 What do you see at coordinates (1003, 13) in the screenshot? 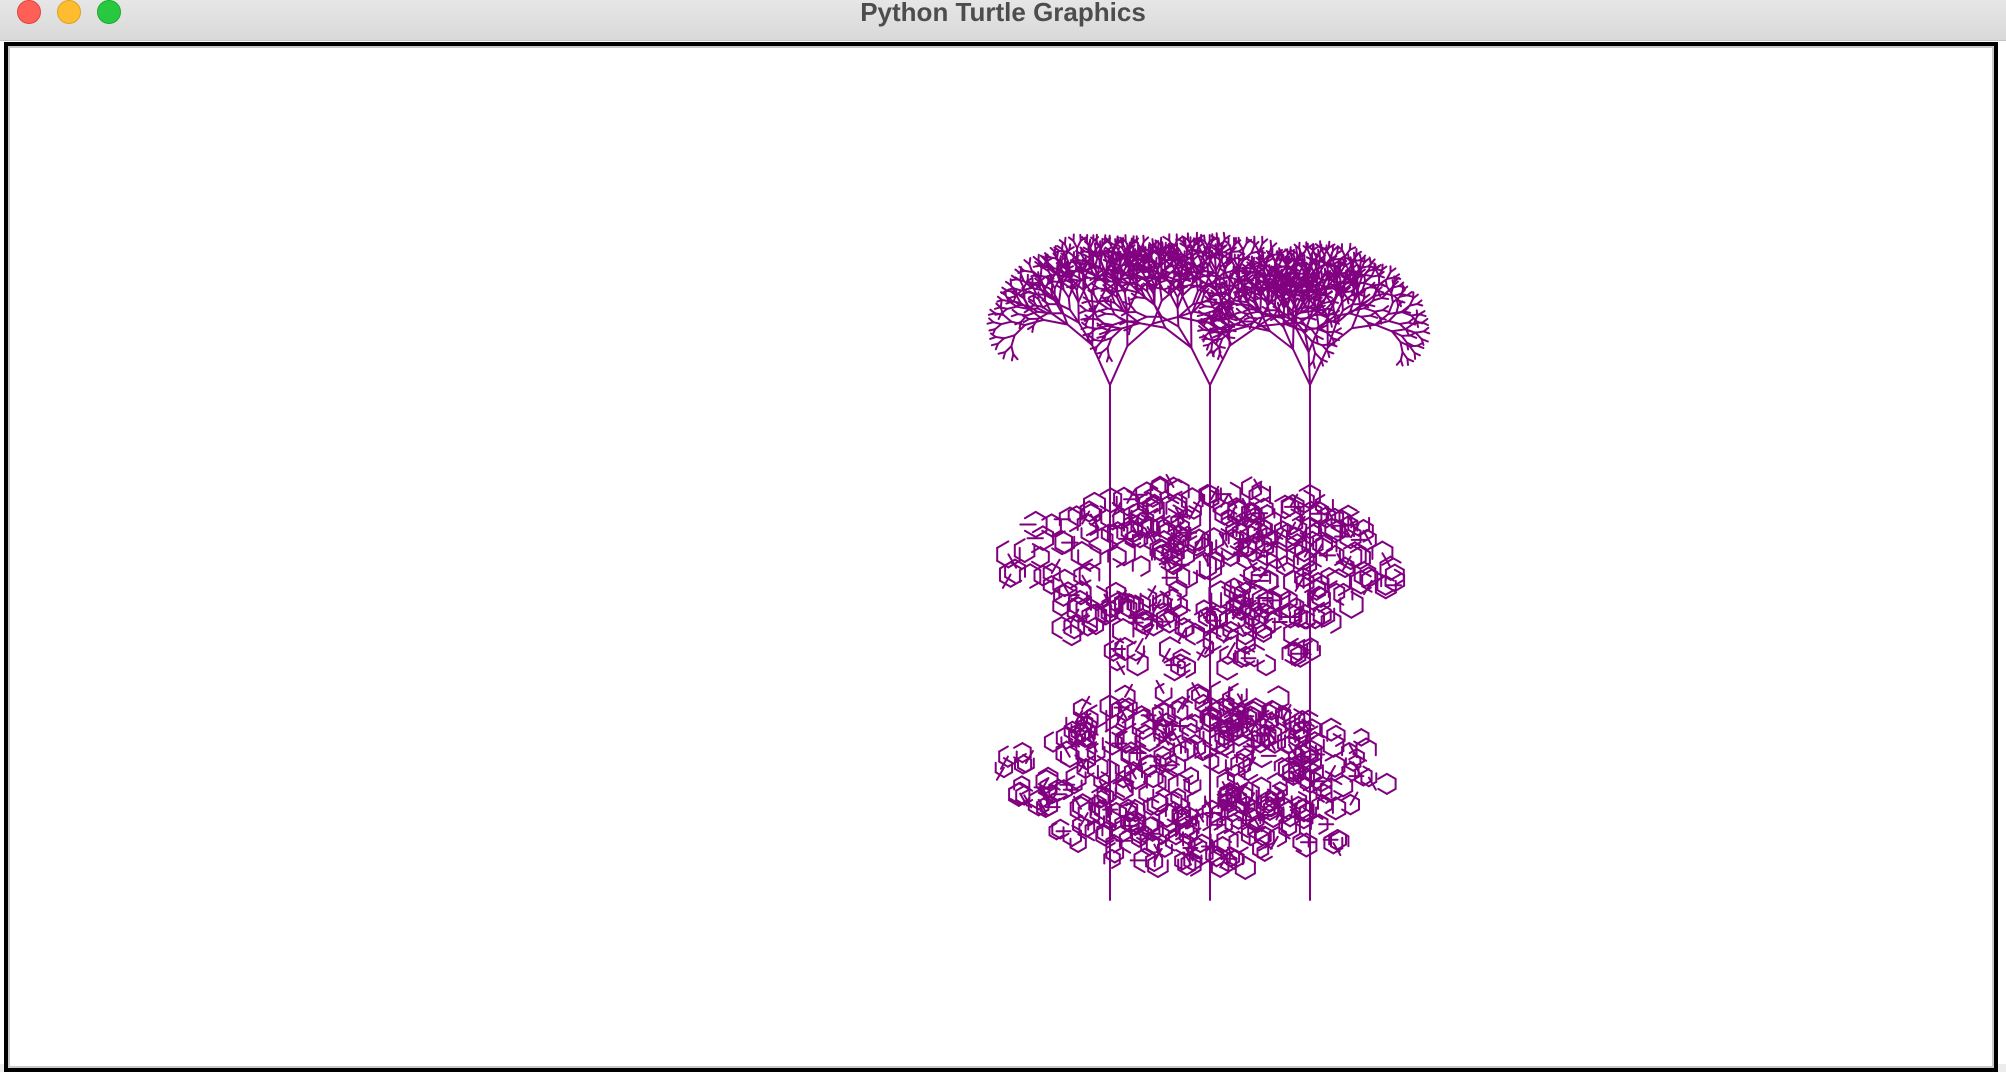
I see `window-title: Python Turtle Graphics` at bounding box center [1003, 13].